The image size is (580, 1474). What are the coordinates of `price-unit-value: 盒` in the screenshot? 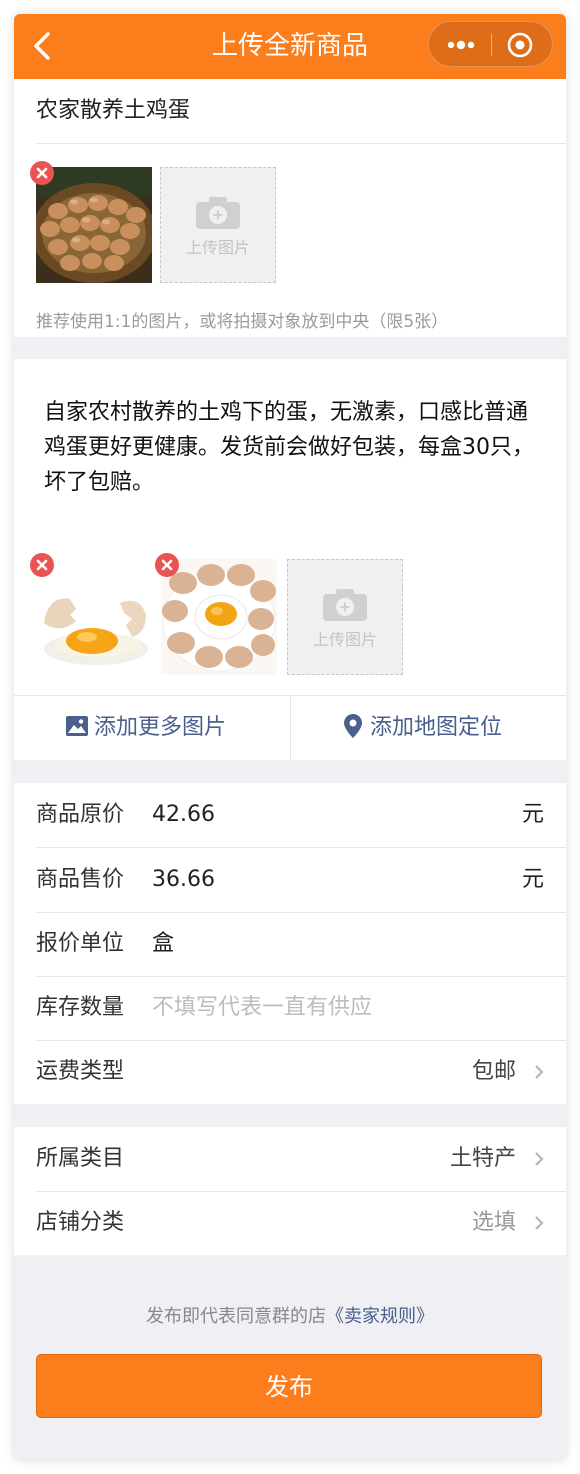 It's located at (163, 944).